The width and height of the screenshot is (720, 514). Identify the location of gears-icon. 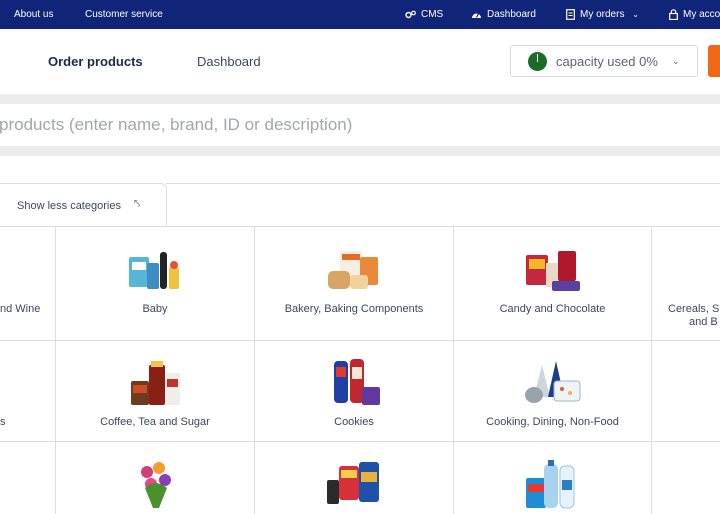
(410, 14).